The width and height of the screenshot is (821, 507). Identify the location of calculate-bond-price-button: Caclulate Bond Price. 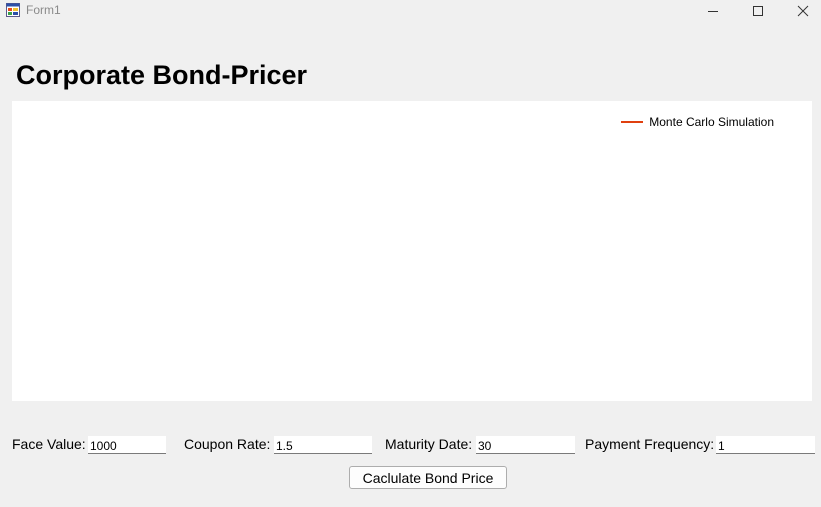
(428, 477).